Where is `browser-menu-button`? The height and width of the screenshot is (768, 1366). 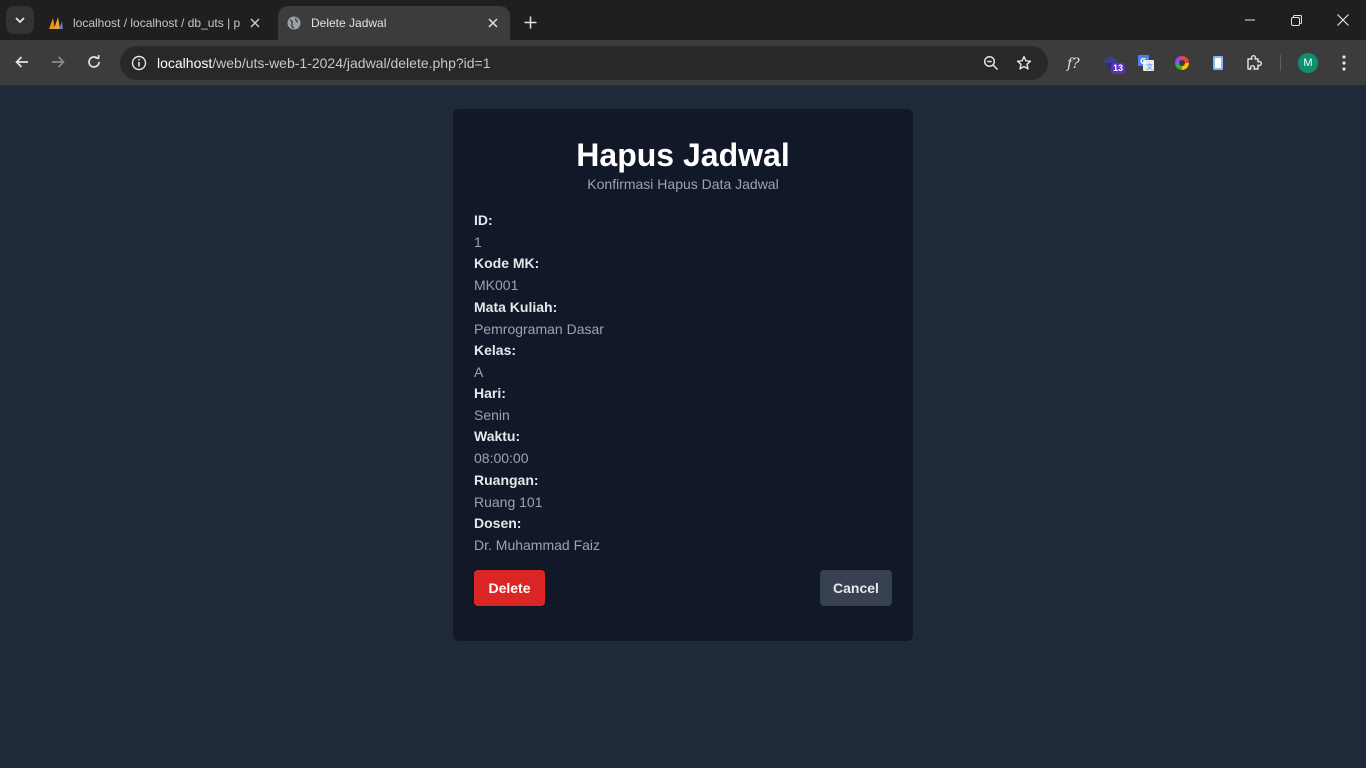
browser-menu-button is located at coordinates (1344, 63).